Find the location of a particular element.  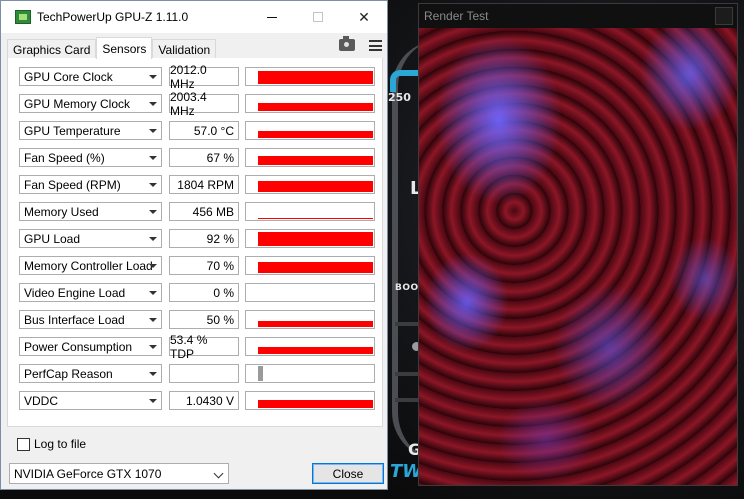

sensor-name-label: Memory Controller Load is located at coordinates (88, 265).